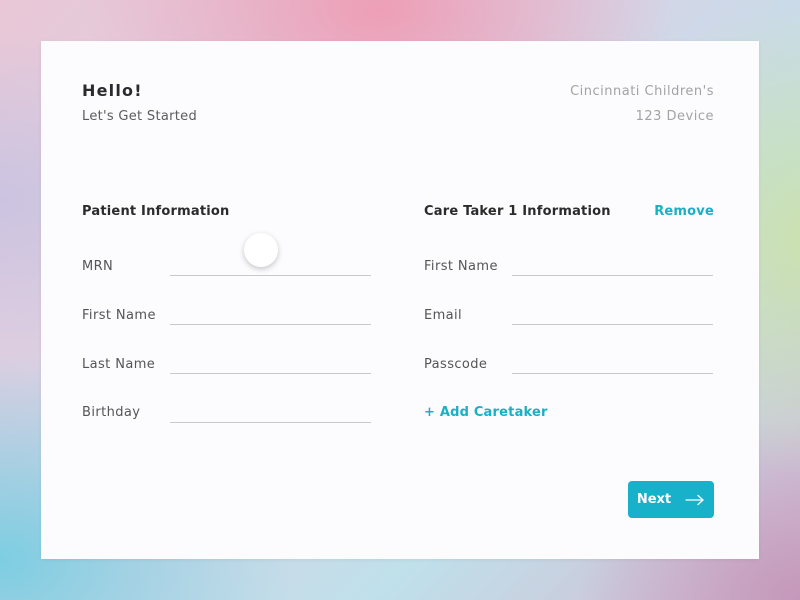  Describe the element at coordinates (642, 91) in the screenshot. I see `organization-name: Cincinnati Children's` at that location.